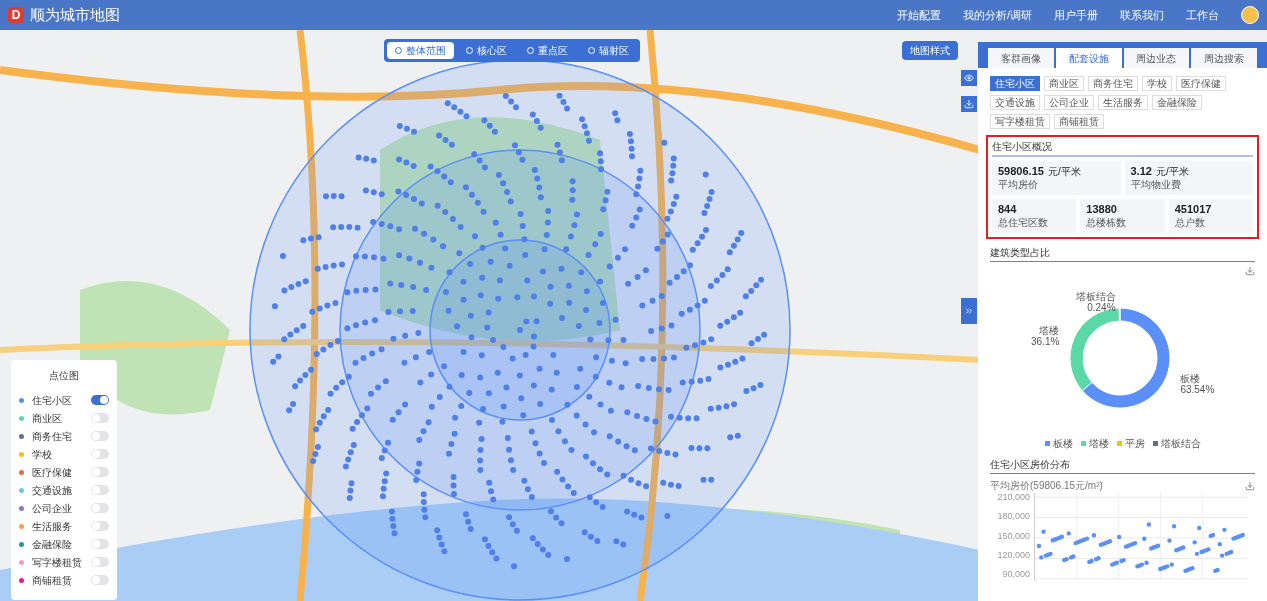 This screenshot has height=601, width=1267. I want to click on panel-tab: 配套设施, so click(1088, 58).